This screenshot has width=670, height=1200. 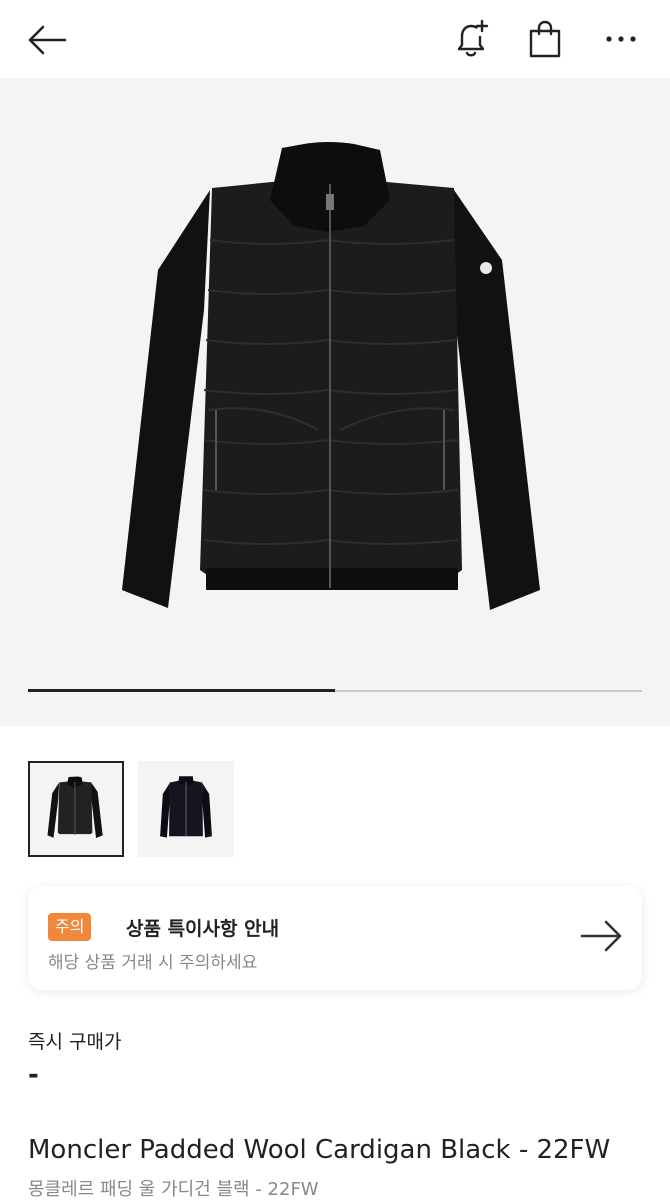 What do you see at coordinates (203, 929) in the screenshot?
I see `notice-title: 상품 특이사항 안내` at bounding box center [203, 929].